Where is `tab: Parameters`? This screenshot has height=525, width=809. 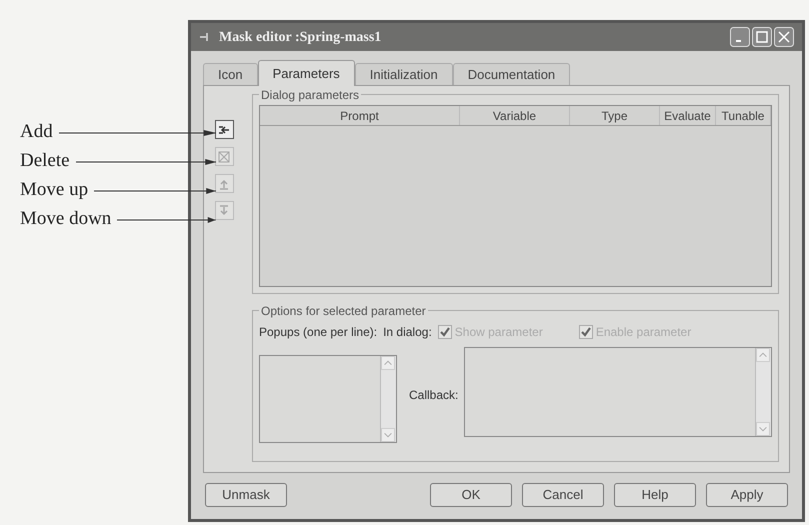 tab: Parameters is located at coordinates (306, 73).